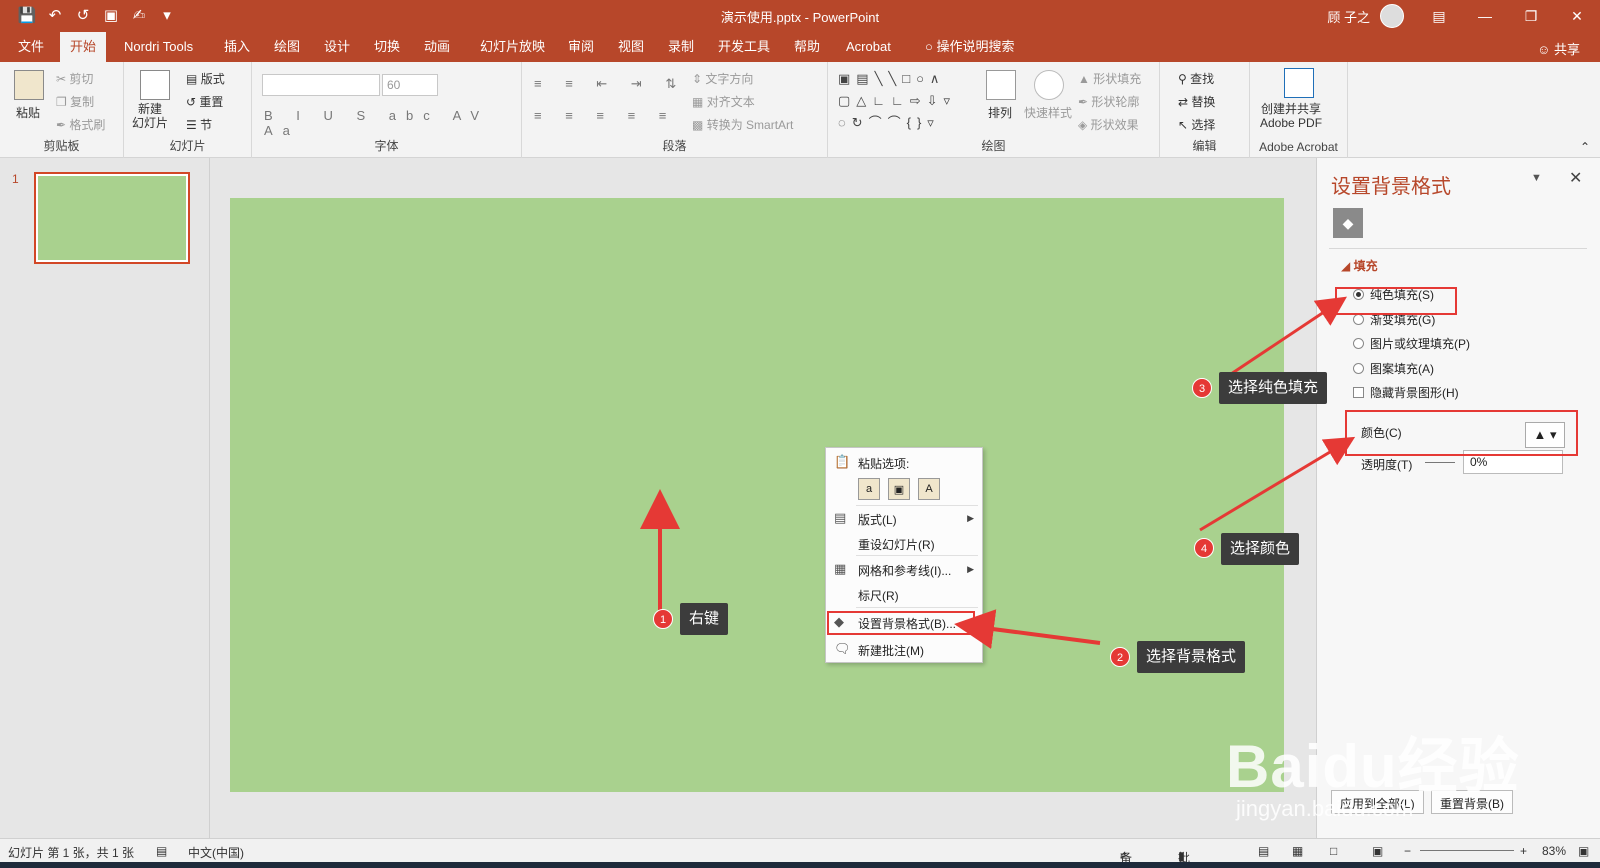  What do you see at coordinates (1273, 388) in the screenshot?
I see `callout-solid-fill: 选择纯色填充` at bounding box center [1273, 388].